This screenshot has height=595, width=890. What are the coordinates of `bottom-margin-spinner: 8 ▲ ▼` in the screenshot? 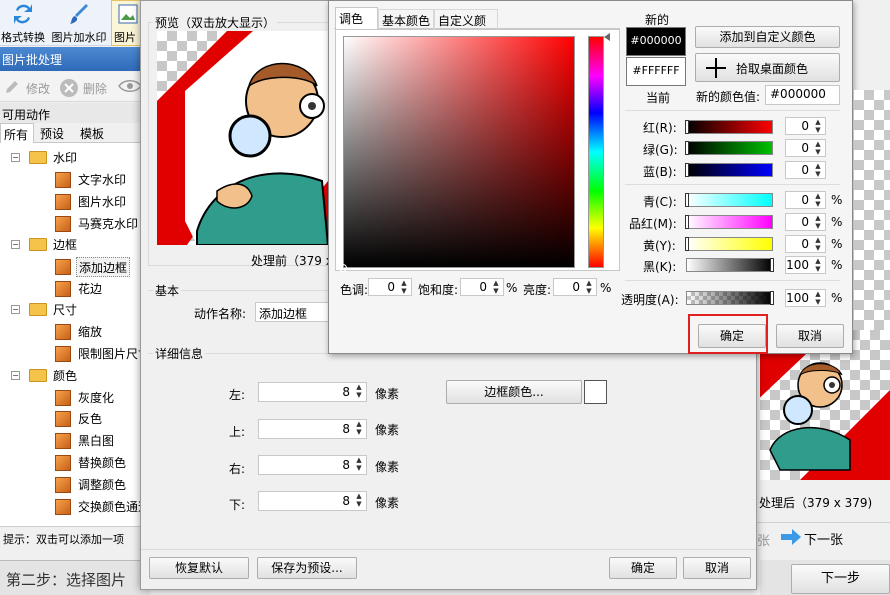 It's located at (312, 501).